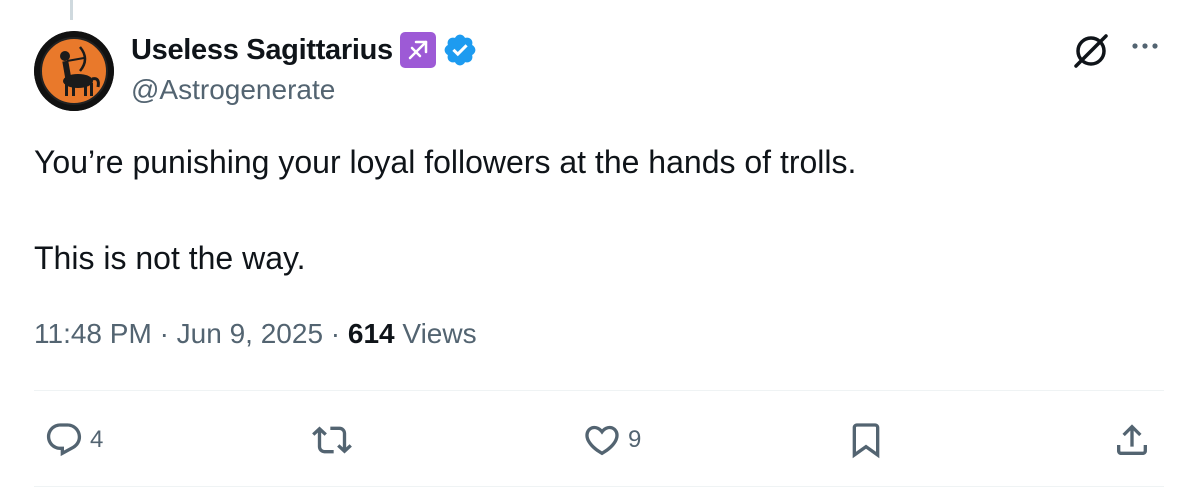  What do you see at coordinates (71, 10) in the screenshot?
I see `thread-connector-line` at bounding box center [71, 10].